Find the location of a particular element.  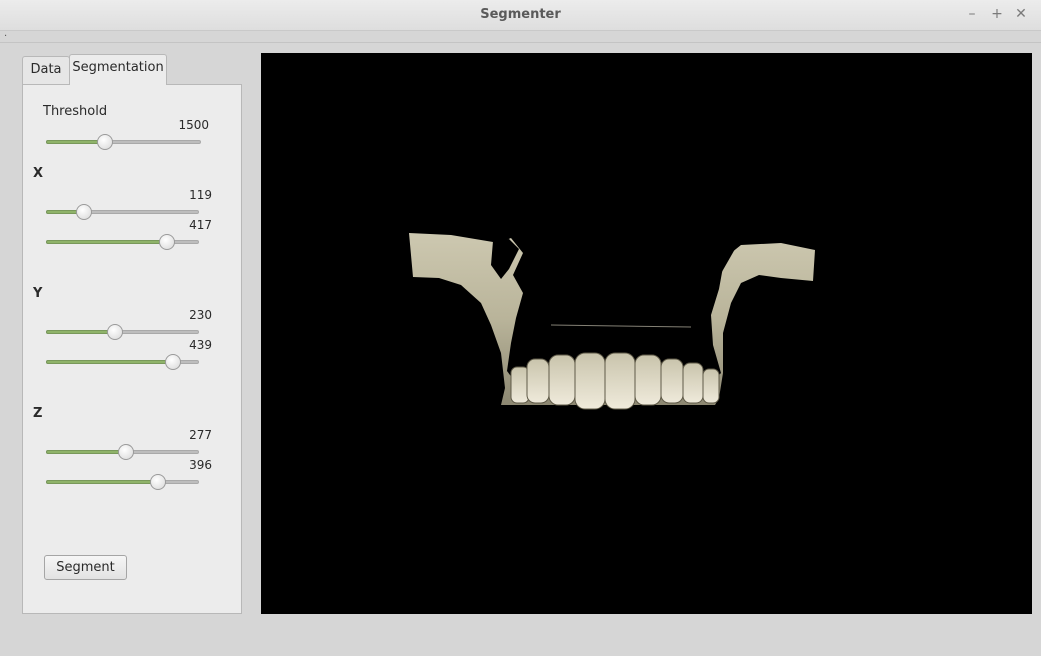

tab-segmentation: Segmentation is located at coordinates (118, 69).